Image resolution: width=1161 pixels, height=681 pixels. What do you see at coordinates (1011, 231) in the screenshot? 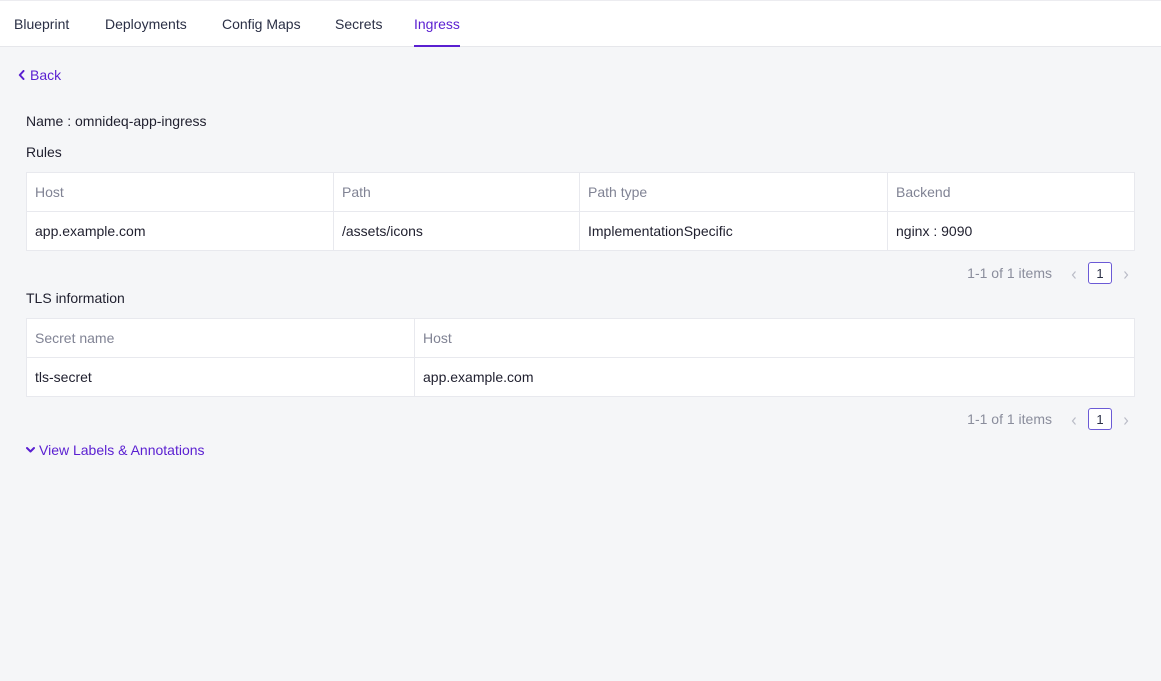
I see `cell-backend: nginx : 9090` at bounding box center [1011, 231].